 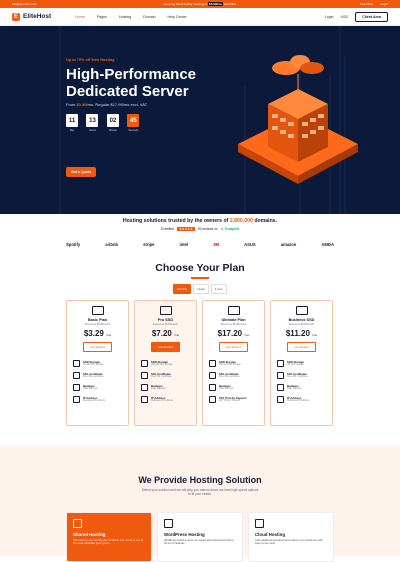 I want to click on plan-price-unit: /mo, so click(x=315, y=335).